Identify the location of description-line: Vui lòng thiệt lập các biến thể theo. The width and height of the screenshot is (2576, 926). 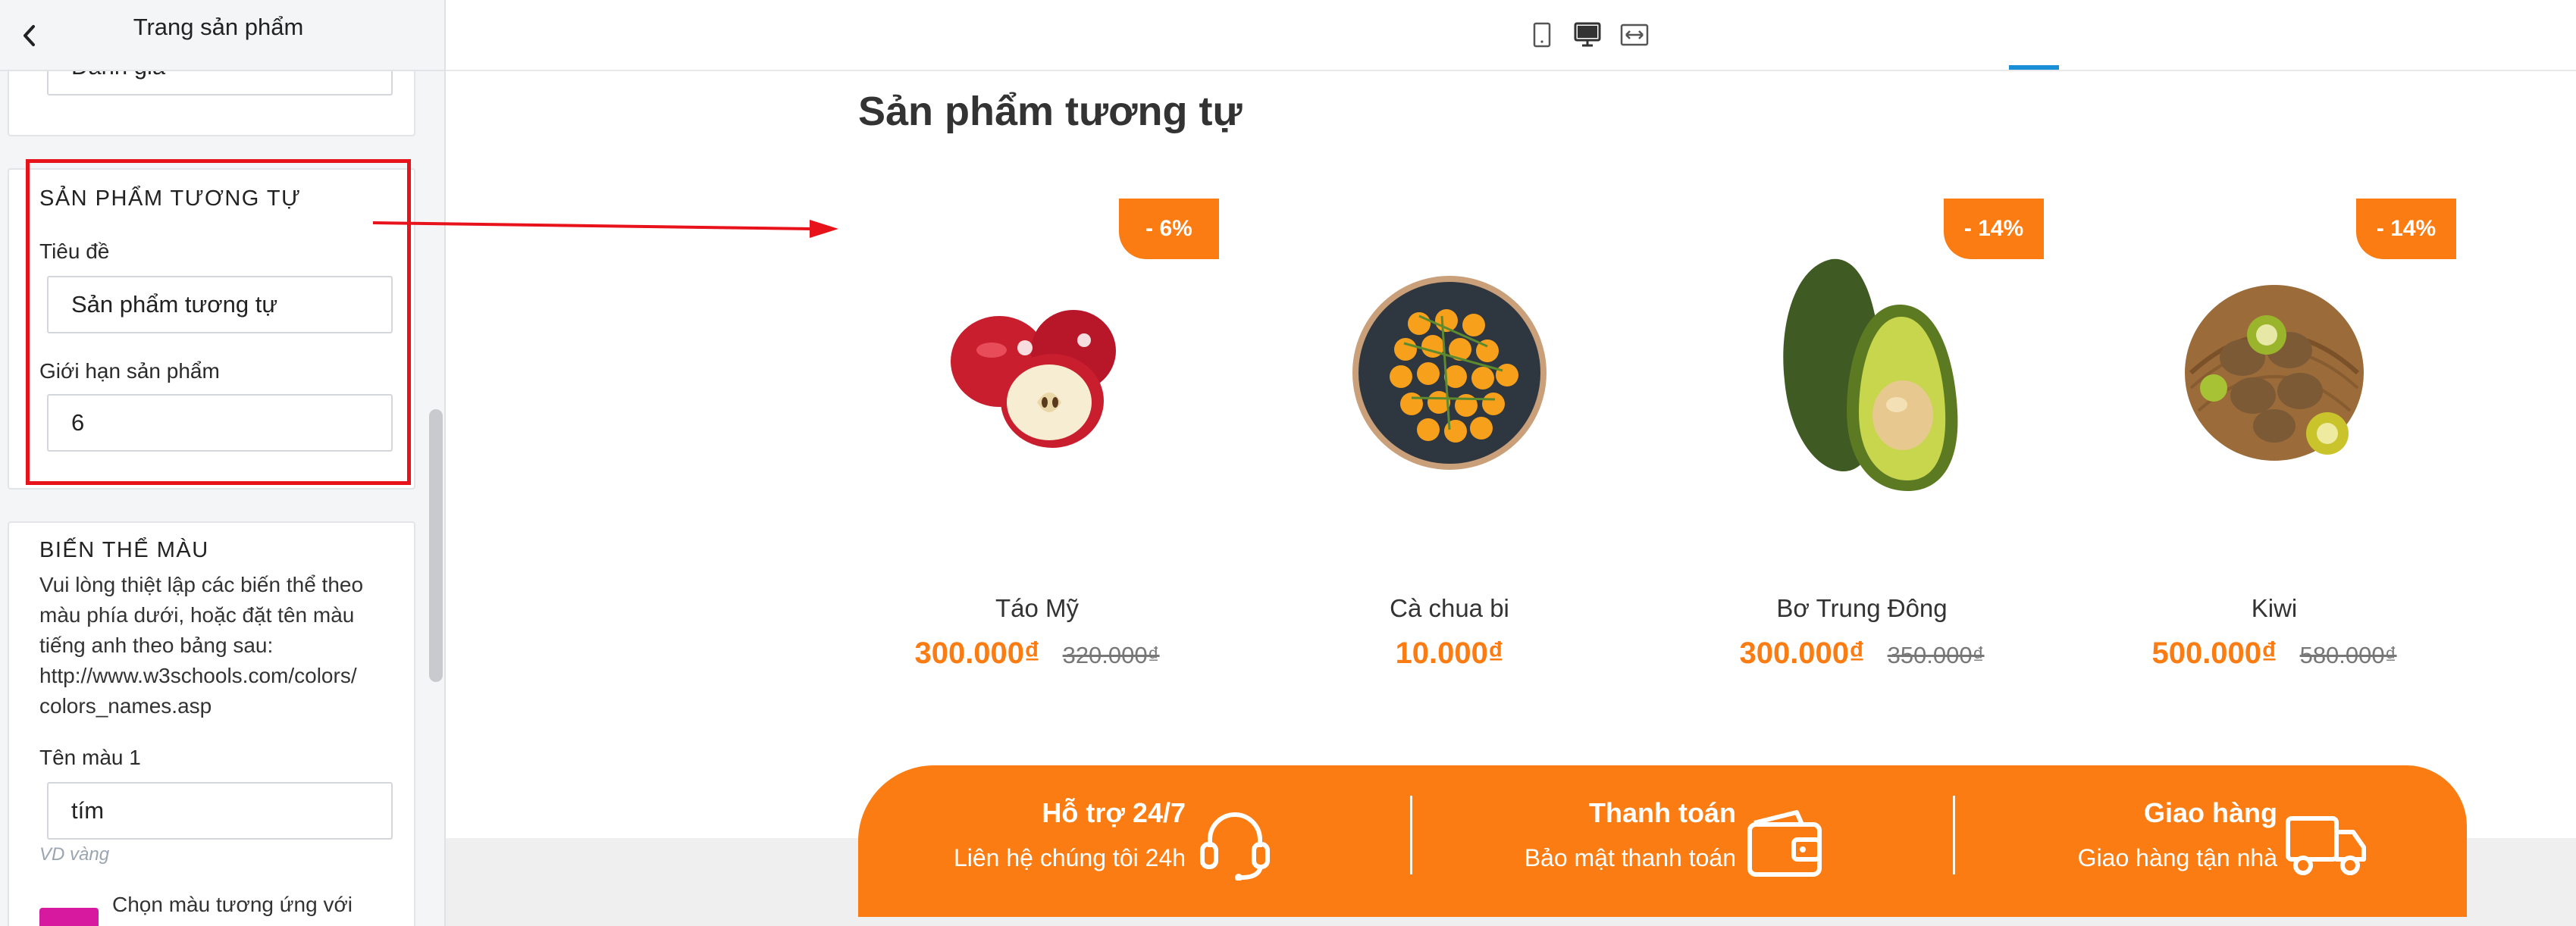
(201, 584).